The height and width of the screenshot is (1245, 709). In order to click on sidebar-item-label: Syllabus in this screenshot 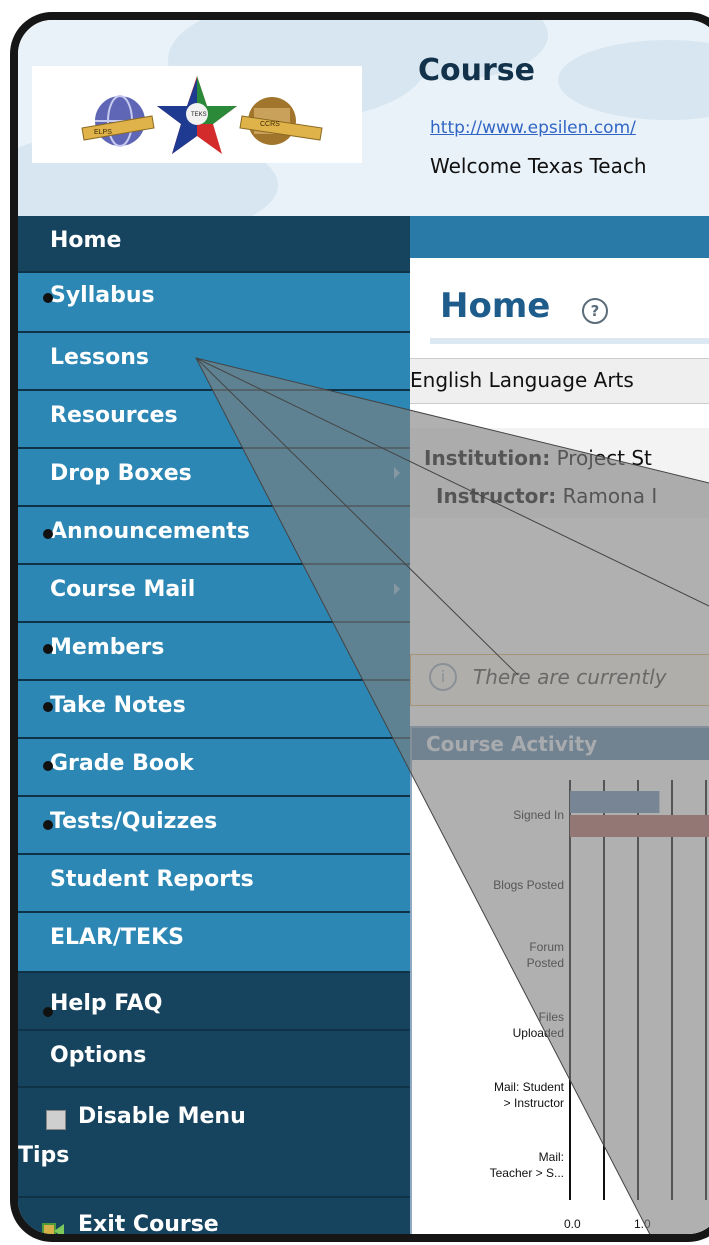, I will do `click(102, 295)`.